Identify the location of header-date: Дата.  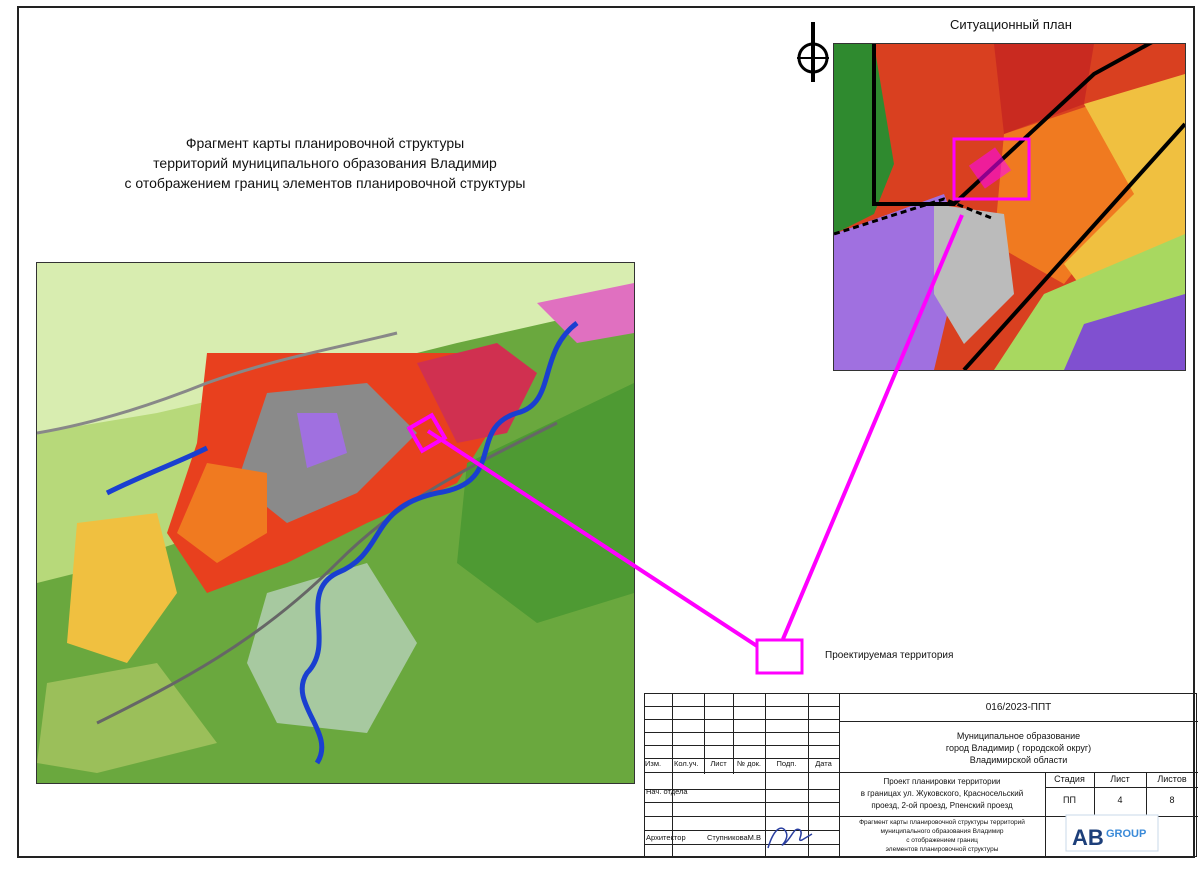
(823, 763).